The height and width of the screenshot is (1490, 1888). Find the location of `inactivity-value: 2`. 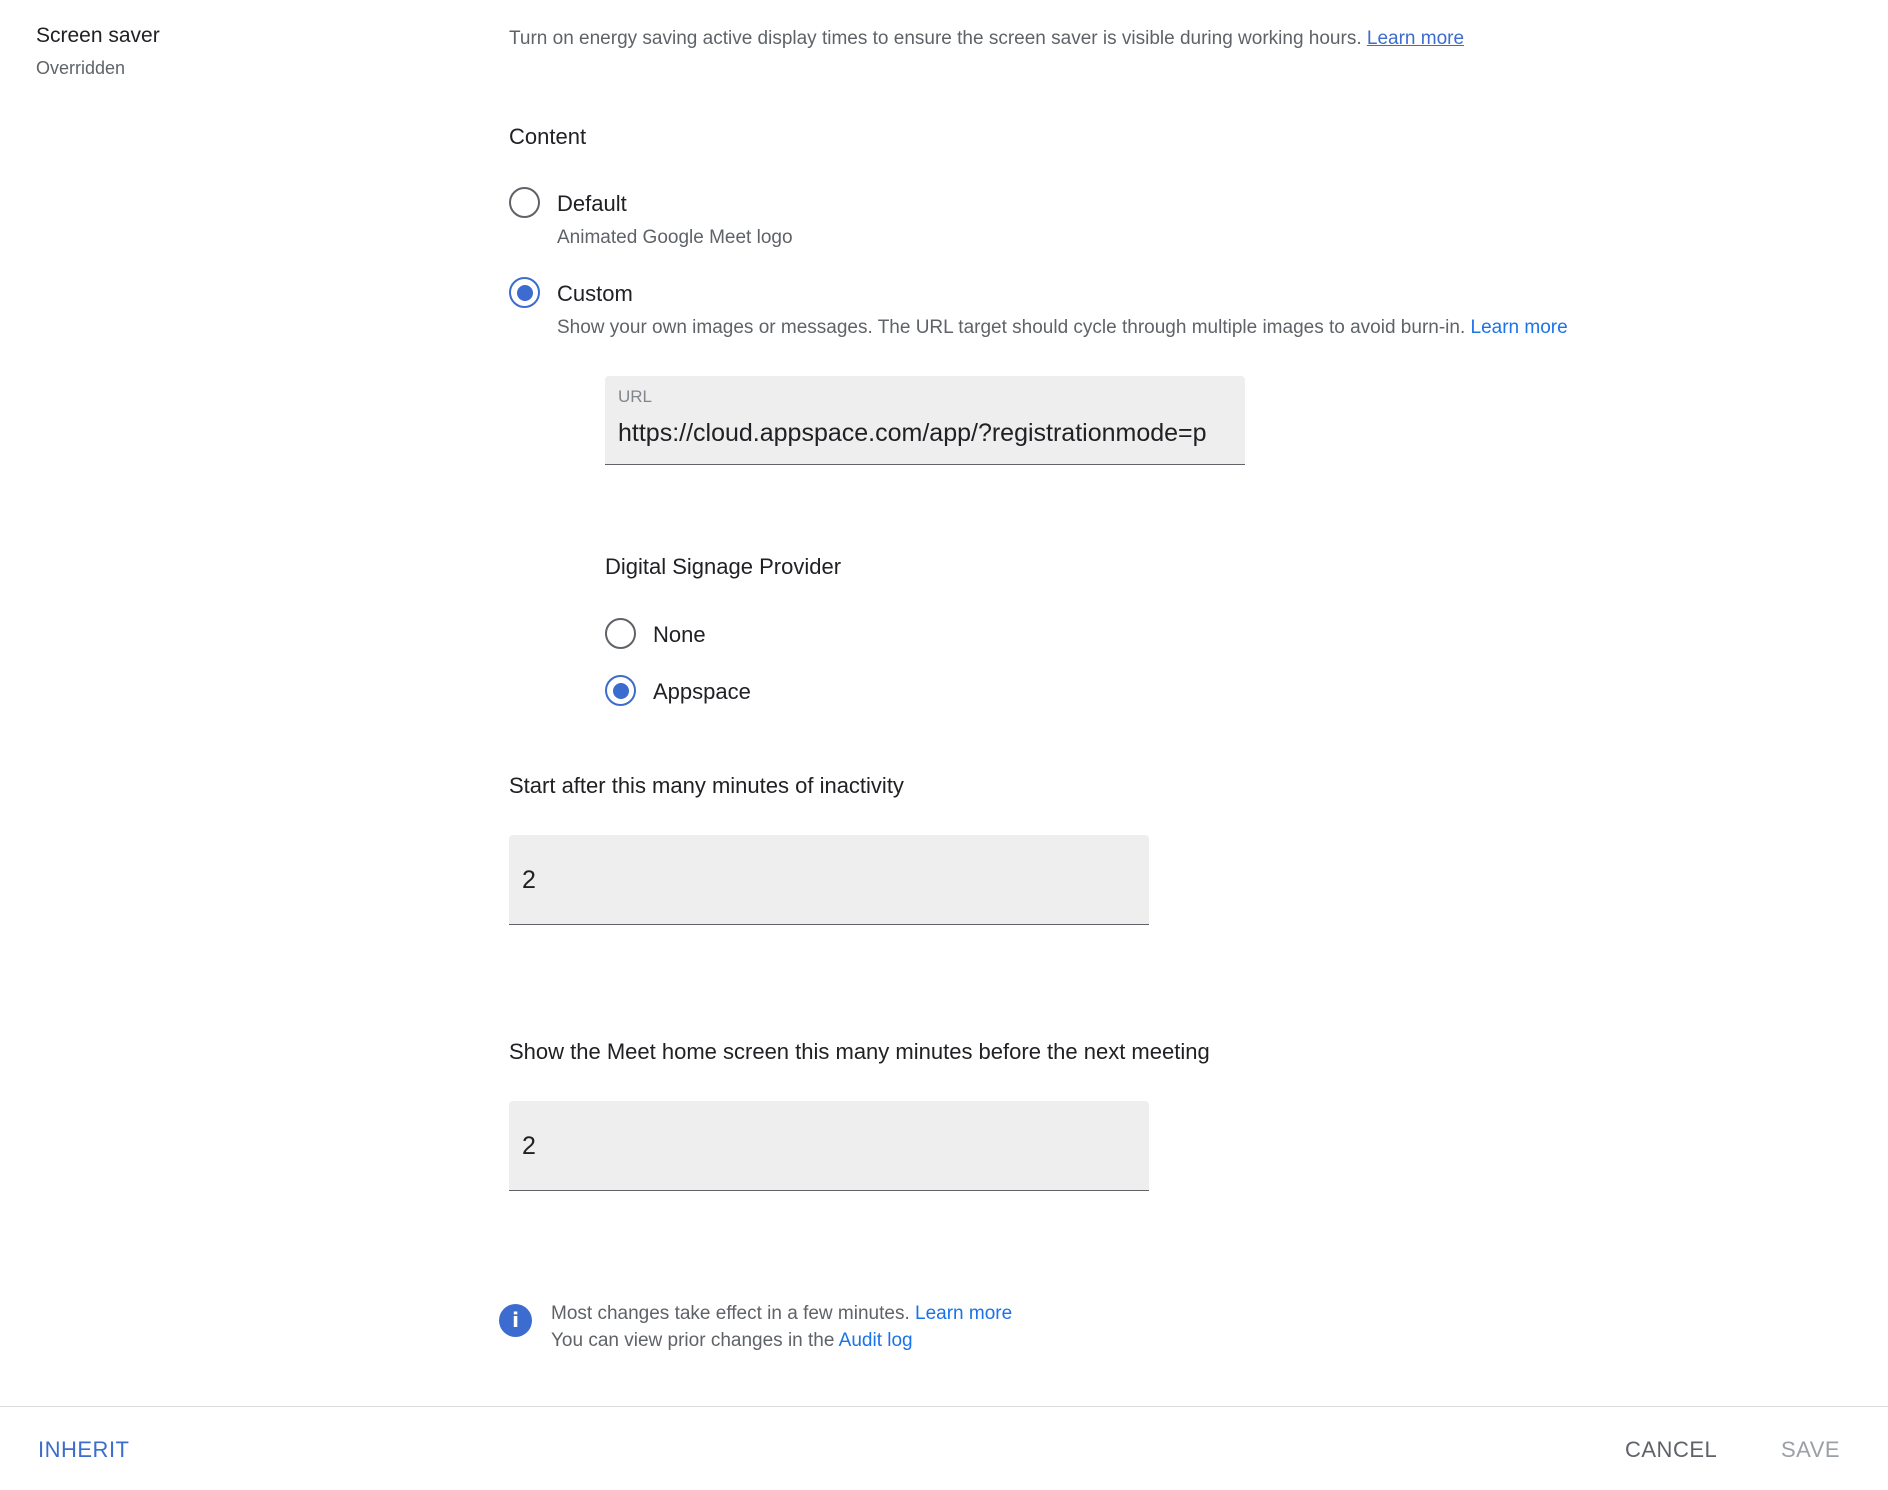

inactivity-value: 2 is located at coordinates (829, 880).